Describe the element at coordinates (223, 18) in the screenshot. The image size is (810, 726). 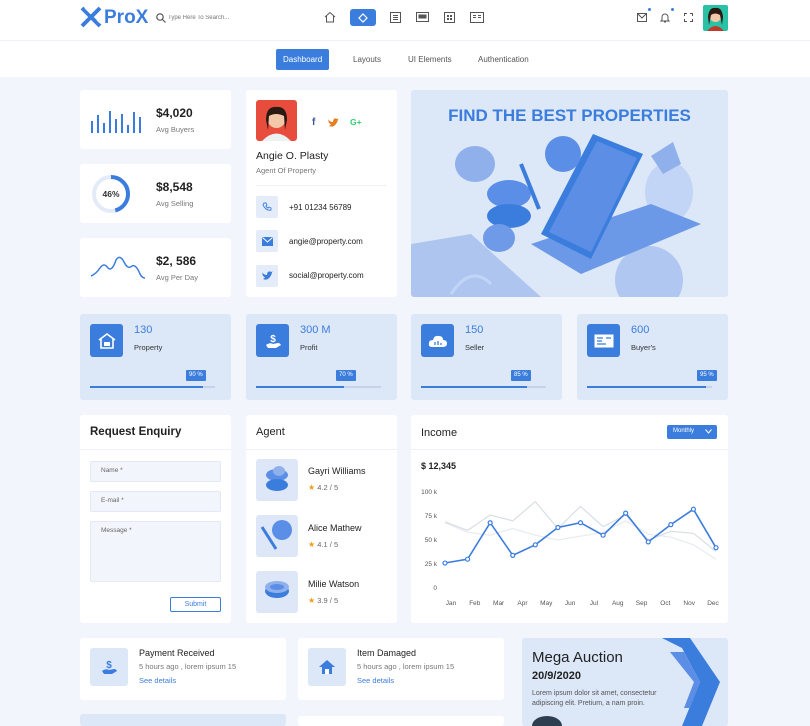
I see `search-input` at that location.